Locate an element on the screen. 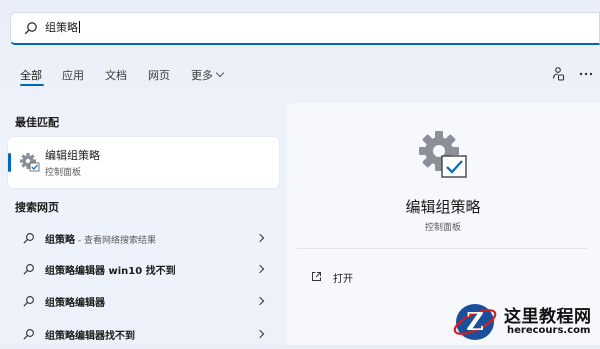 The width and height of the screenshot is (600, 349). watermark-site-name: 这里教程网 is located at coordinates (548, 317).